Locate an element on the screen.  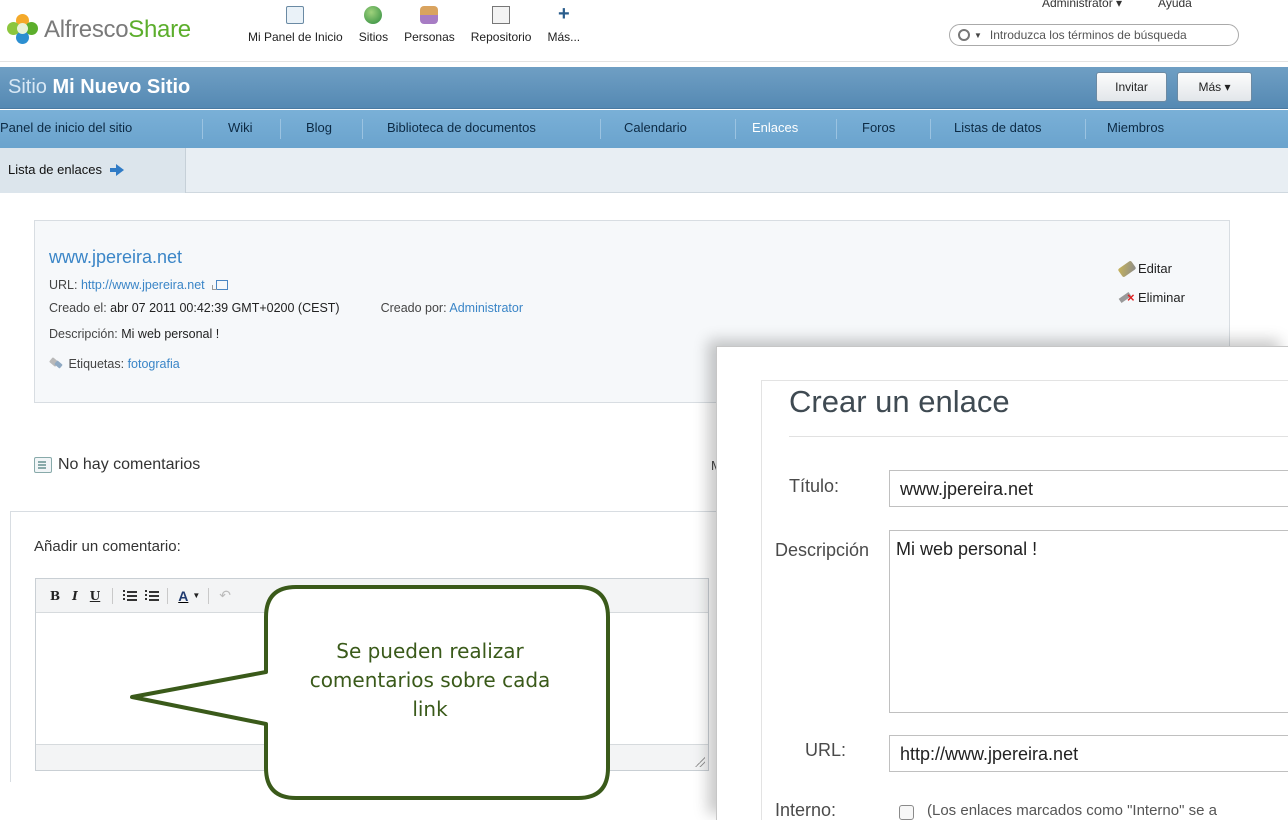
logo-text-secondary: Share is located at coordinates (159, 29).